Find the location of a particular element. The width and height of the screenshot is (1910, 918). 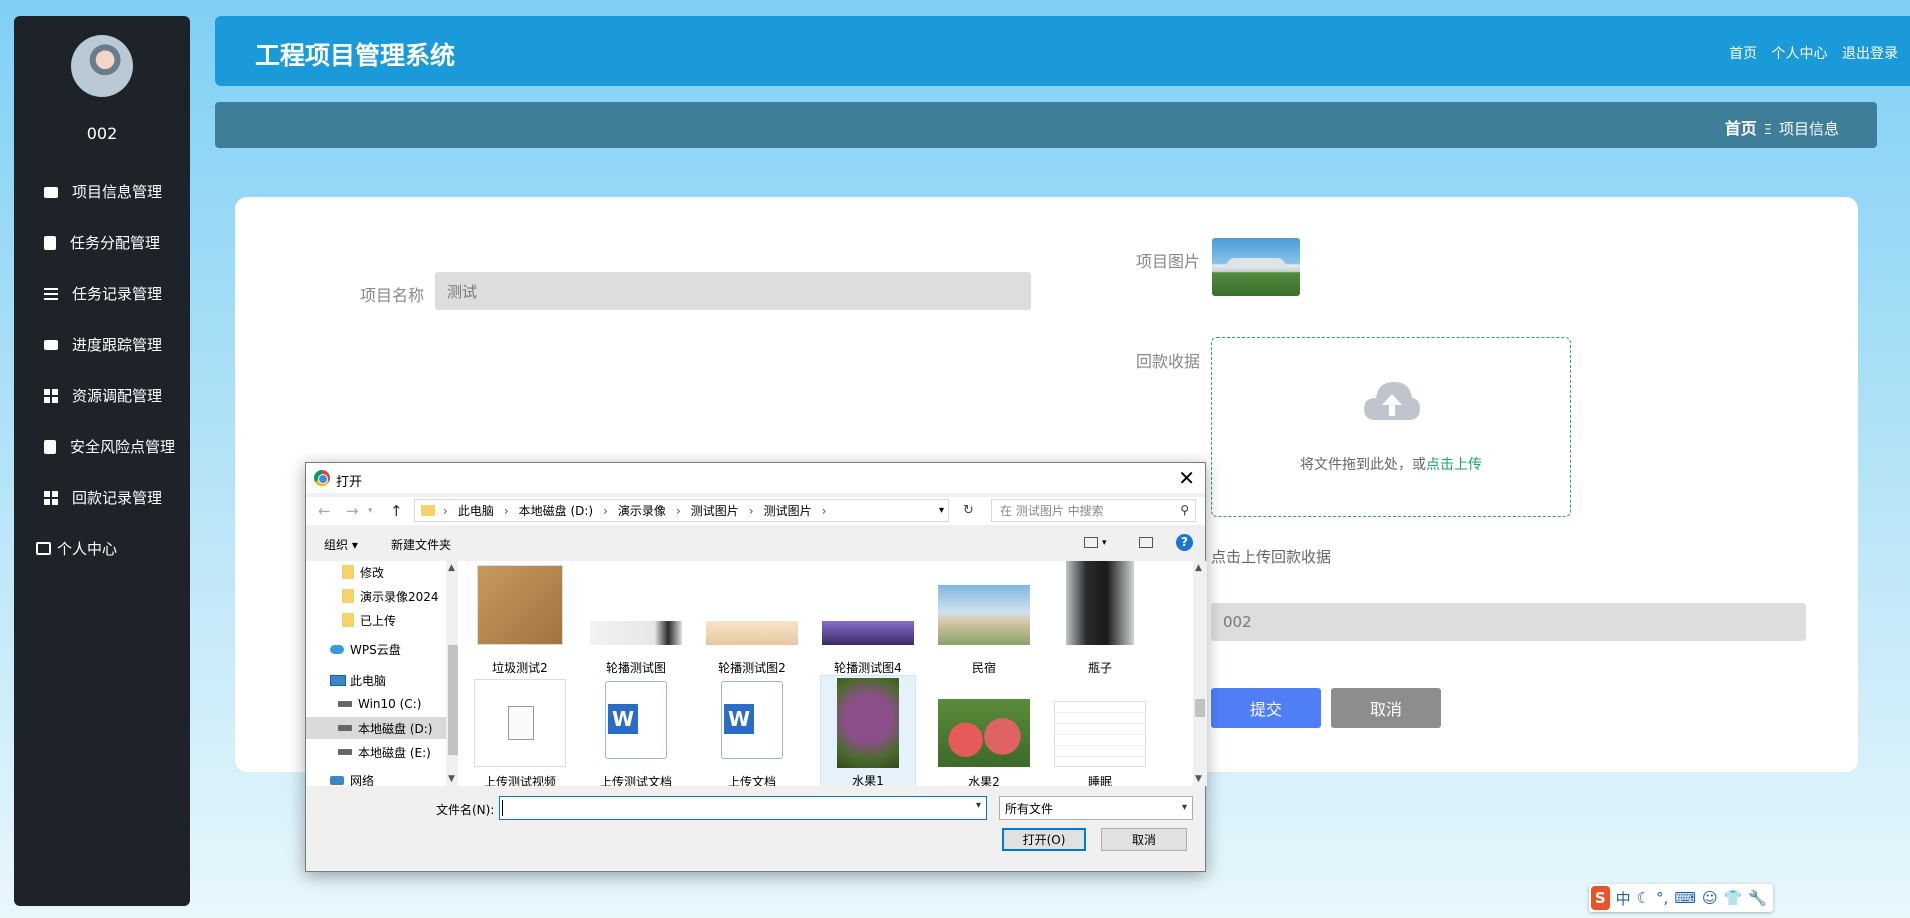

file-name: 睡眠 is located at coordinates (1099, 780).